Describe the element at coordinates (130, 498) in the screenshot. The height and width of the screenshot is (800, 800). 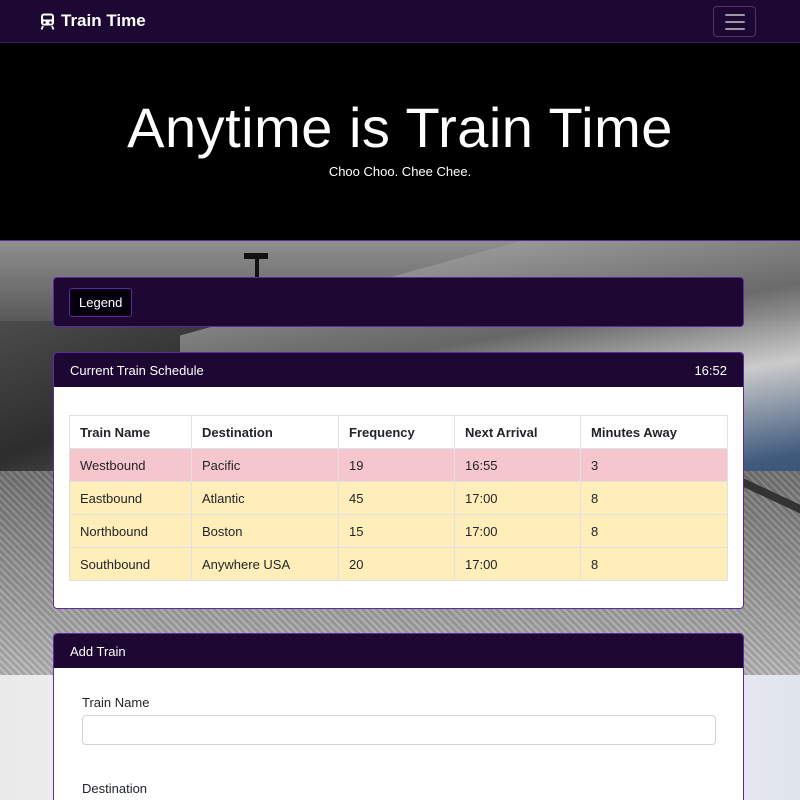
I see `cell-train-name: Eastbound` at that location.